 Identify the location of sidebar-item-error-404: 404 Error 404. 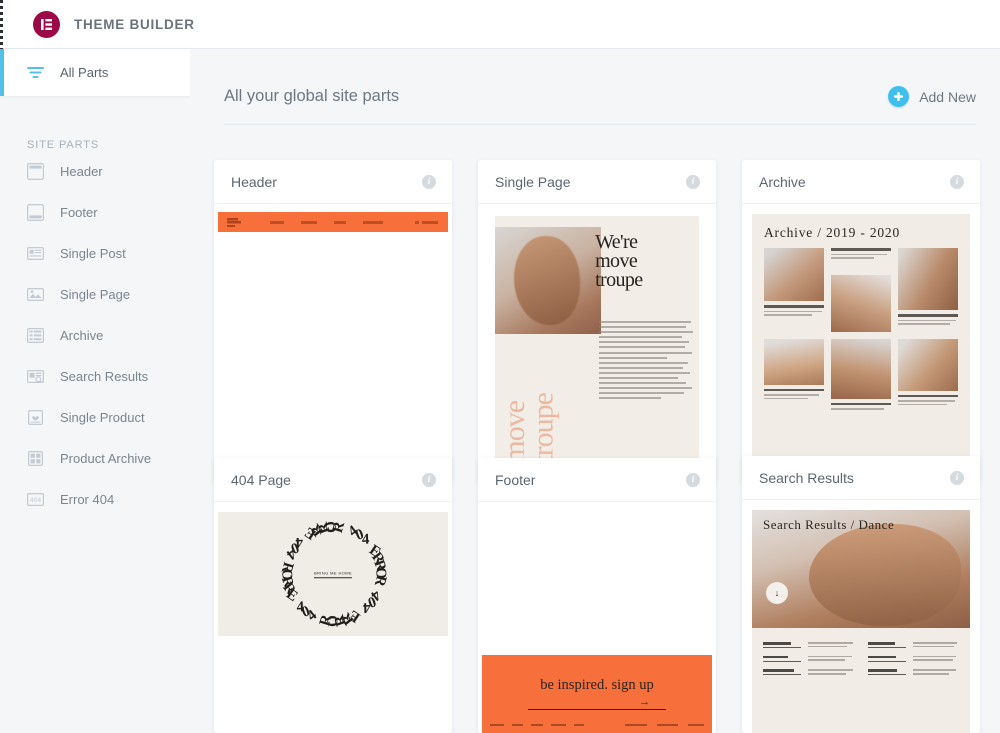
(95, 499).